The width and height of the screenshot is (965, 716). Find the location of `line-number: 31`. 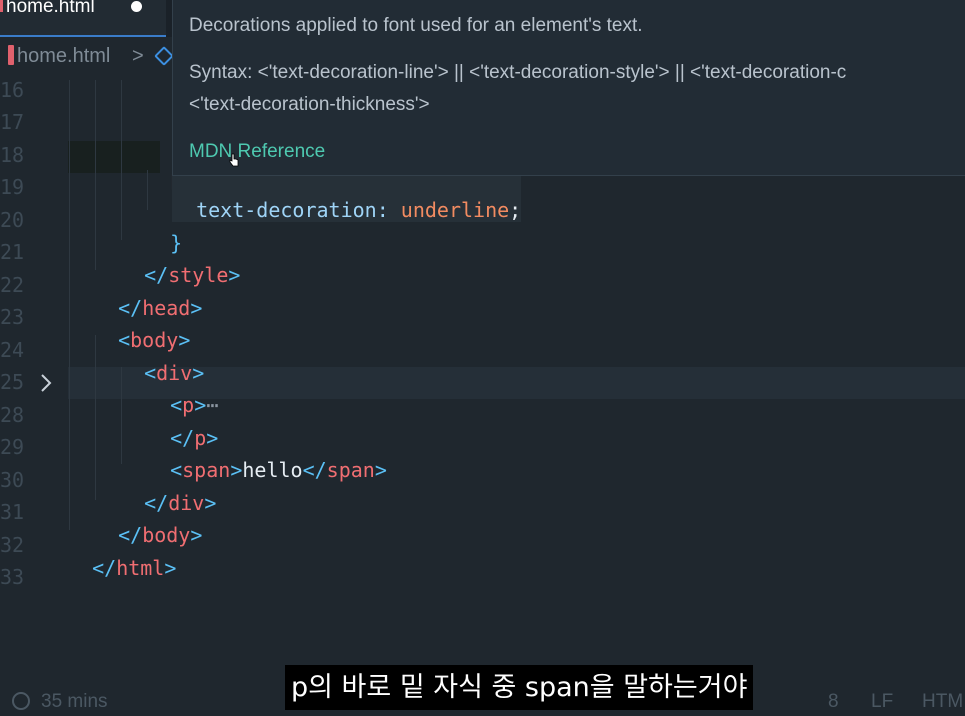

line-number: 31 is located at coordinates (12, 512).